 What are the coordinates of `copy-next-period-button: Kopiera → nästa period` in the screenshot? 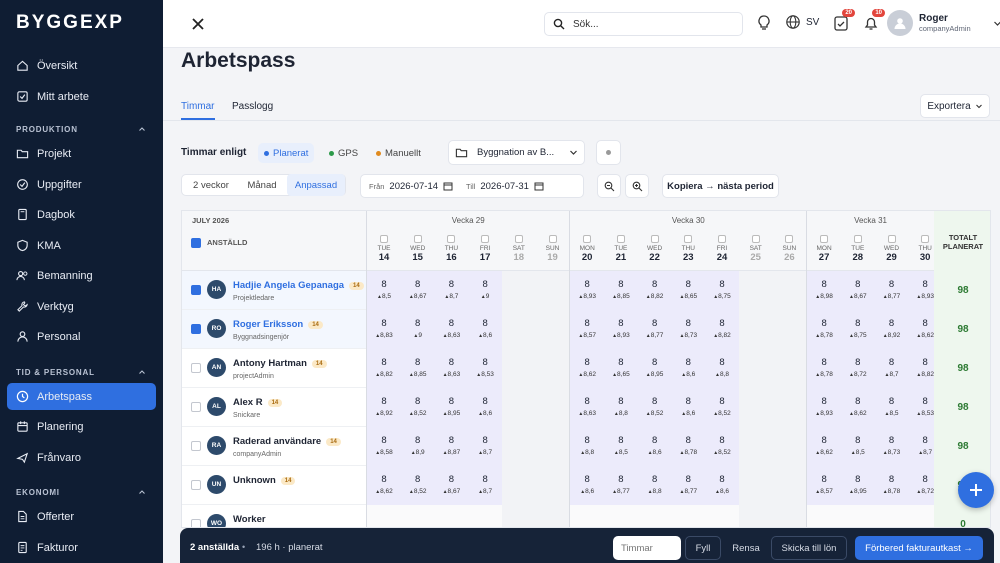 It's located at (720, 186).